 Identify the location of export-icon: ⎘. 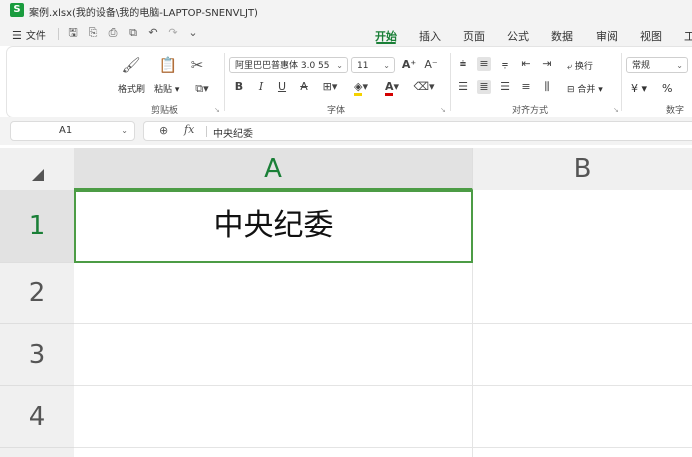
(93, 33).